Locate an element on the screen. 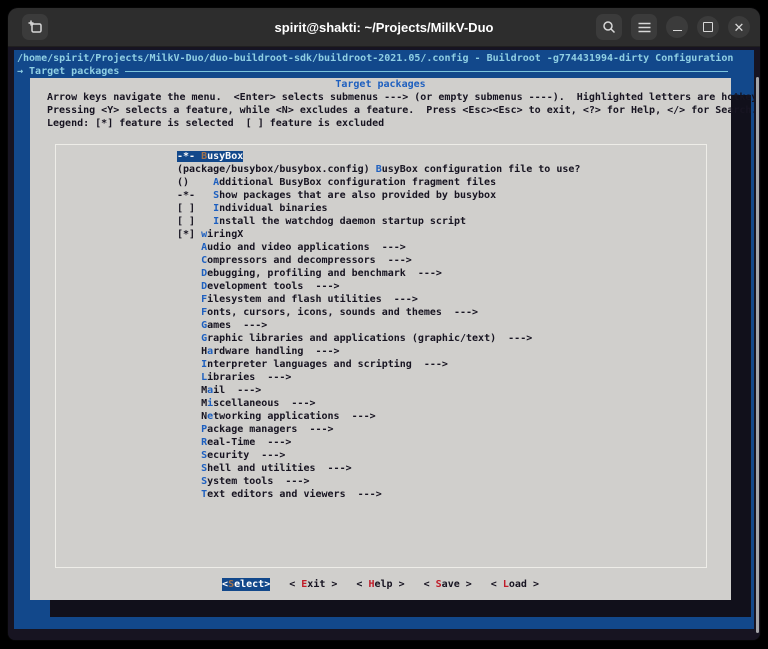  menu-button is located at coordinates (644, 27).